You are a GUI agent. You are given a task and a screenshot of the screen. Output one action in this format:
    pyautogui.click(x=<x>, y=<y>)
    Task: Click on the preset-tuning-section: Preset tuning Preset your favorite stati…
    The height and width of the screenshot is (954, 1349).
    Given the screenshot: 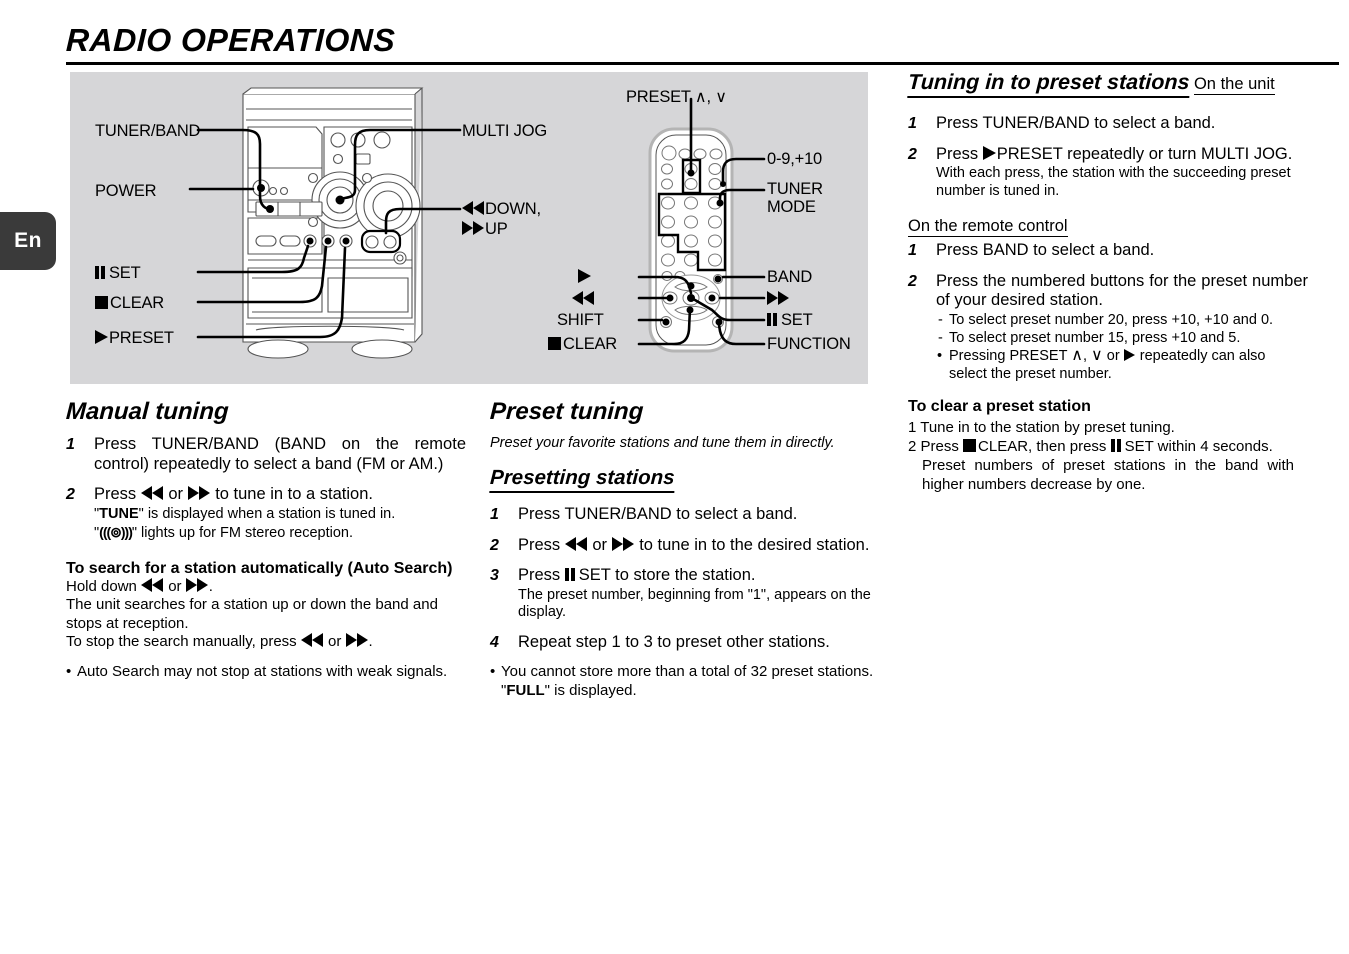 What is the action you would take?
    pyautogui.click(x=685, y=549)
    